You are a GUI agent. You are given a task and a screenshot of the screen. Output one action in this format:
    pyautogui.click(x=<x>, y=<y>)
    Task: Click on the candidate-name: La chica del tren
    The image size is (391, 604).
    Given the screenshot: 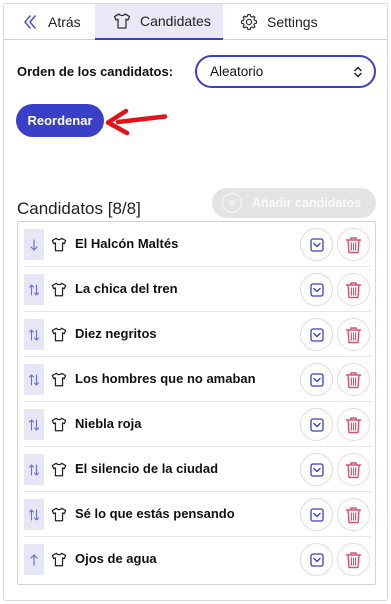 What is the action you would take?
    pyautogui.click(x=126, y=288)
    